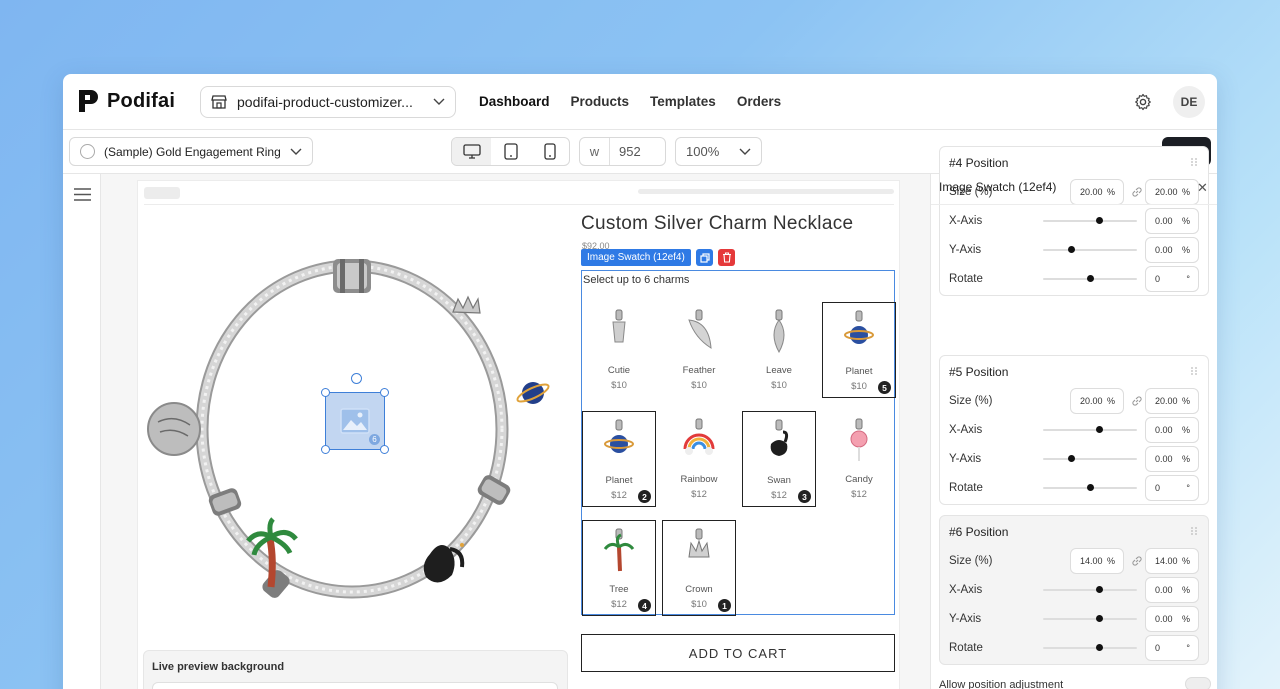 This screenshot has height=689, width=1280. What do you see at coordinates (1189, 102) in the screenshot?
I see `user-avatar: DE` at bounding box center [1189, 102].